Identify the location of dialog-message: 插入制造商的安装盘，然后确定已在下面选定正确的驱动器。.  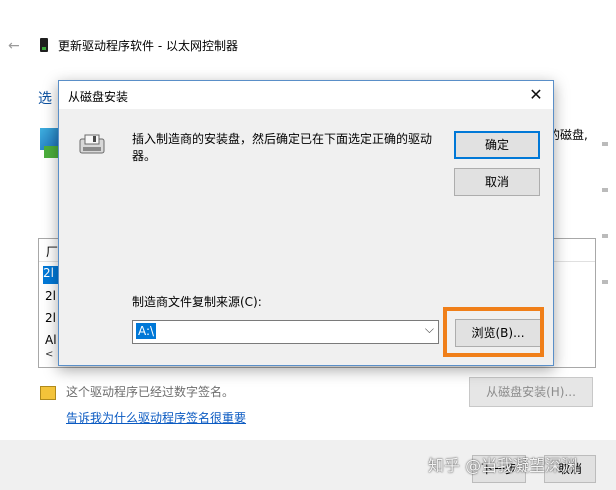
(282, 147).